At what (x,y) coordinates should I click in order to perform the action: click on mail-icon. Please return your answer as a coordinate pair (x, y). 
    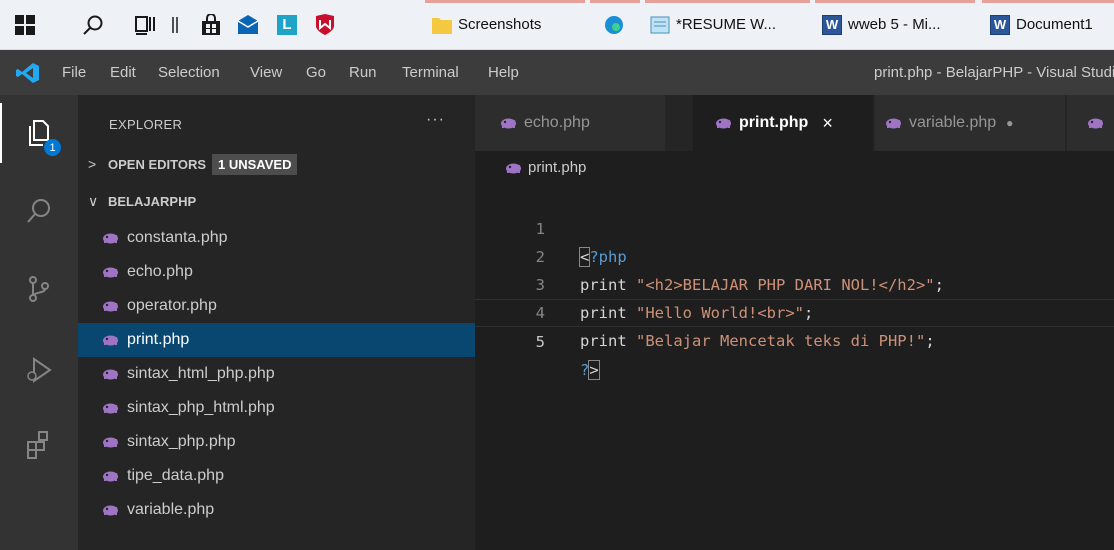
    Looking at the image, I should click on (248, 24).